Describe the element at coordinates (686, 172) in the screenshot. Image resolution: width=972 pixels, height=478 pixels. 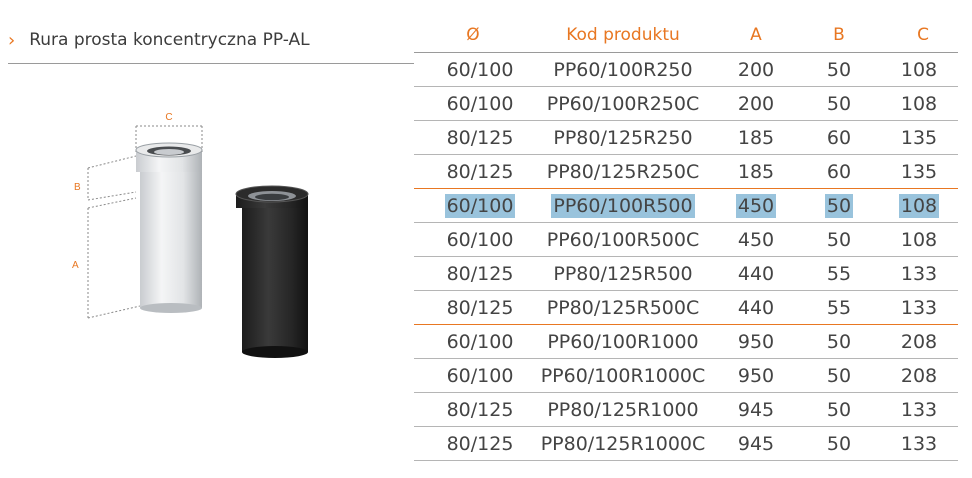
I see `table-row: 80/125 PP80/125R250C 185 60 135` at that location.